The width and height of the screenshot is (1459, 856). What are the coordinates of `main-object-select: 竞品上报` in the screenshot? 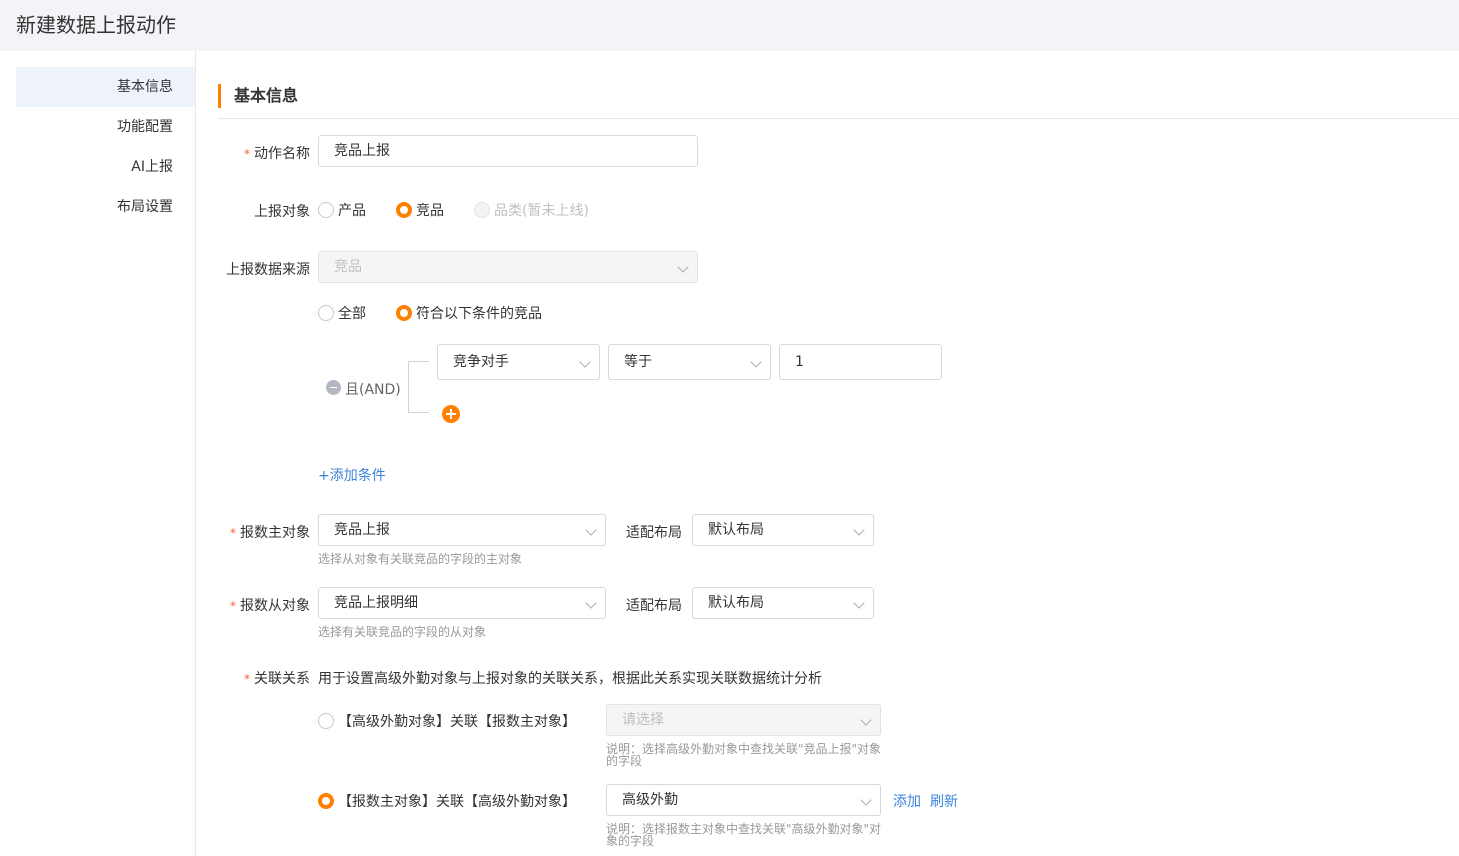 It's located at (462, 530).